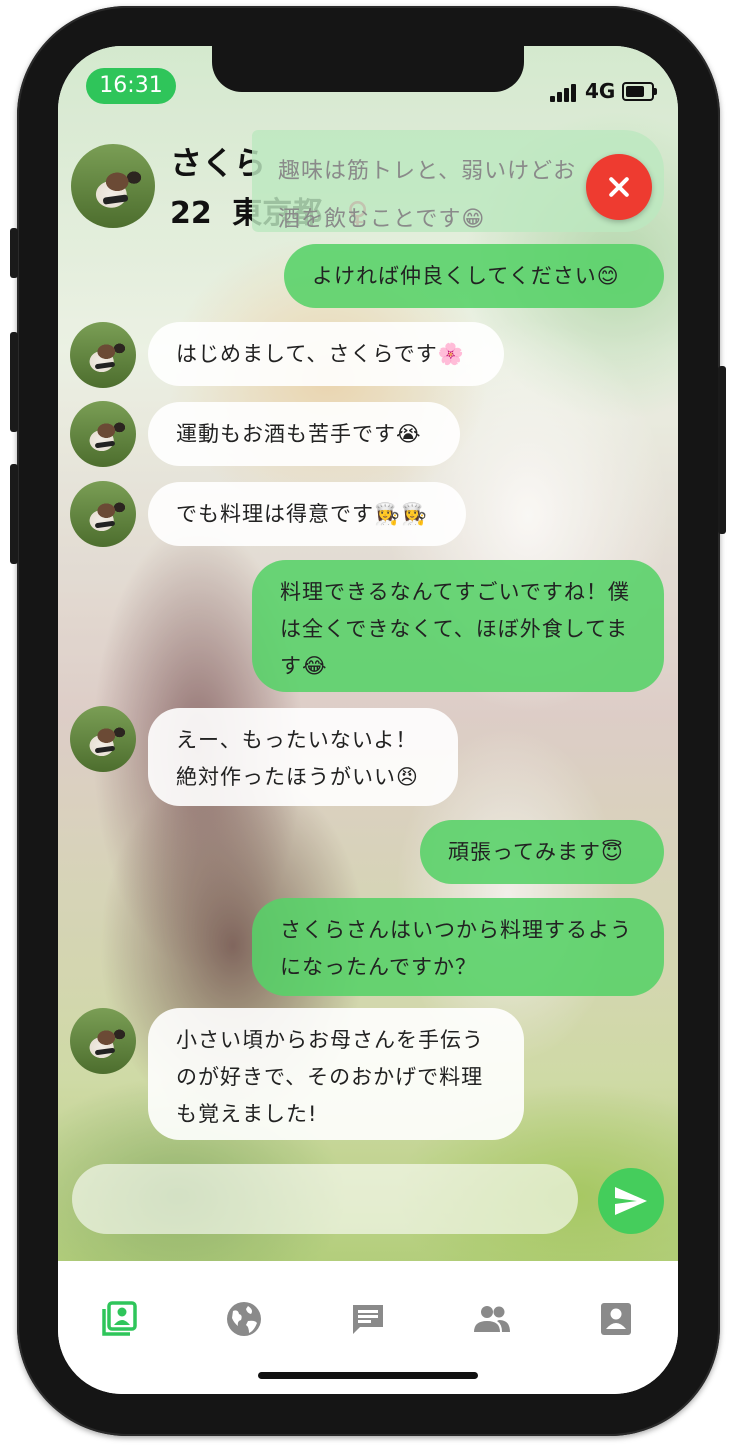  I want to click on battery-icon, so click(639, 91).